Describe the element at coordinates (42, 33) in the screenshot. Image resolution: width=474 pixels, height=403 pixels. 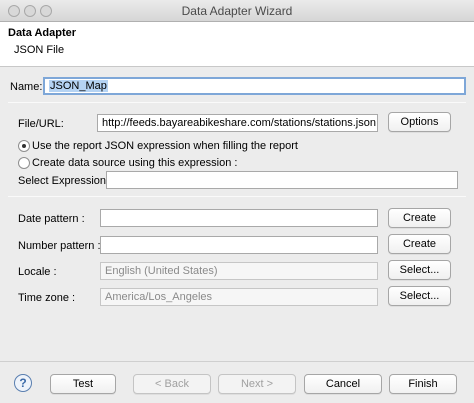
I see `wizard-page-title: Data Adapter` at that location.